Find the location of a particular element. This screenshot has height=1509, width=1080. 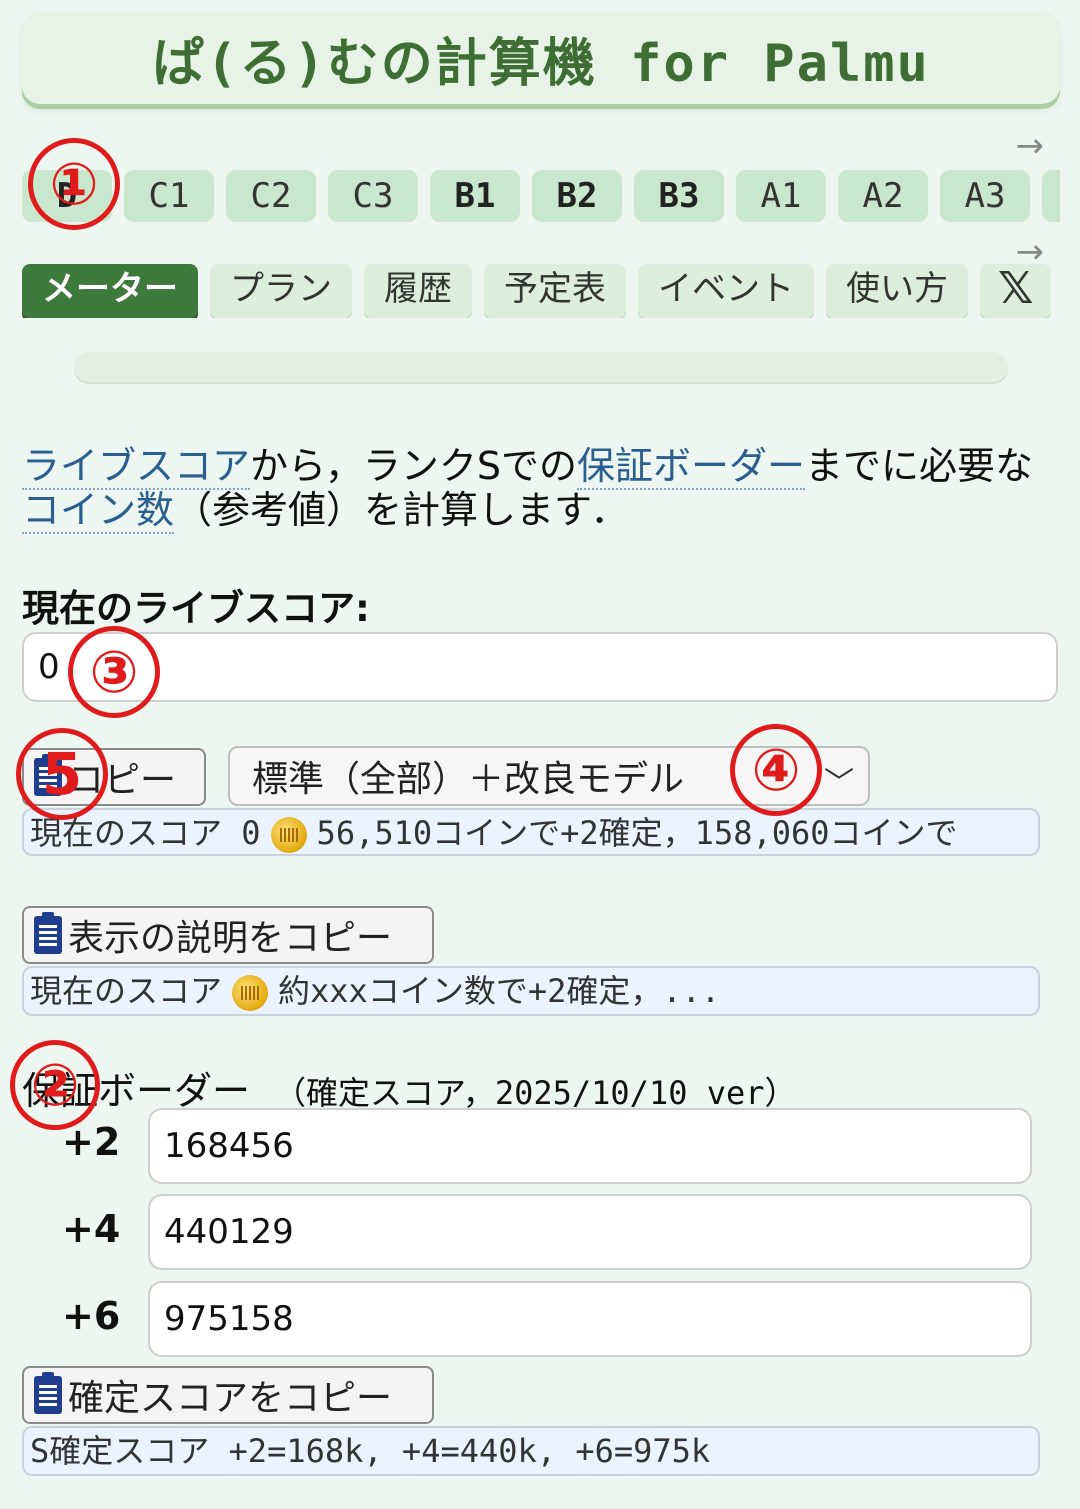

nav-tab-2: 履歴 is located at coordinates (418, 291).